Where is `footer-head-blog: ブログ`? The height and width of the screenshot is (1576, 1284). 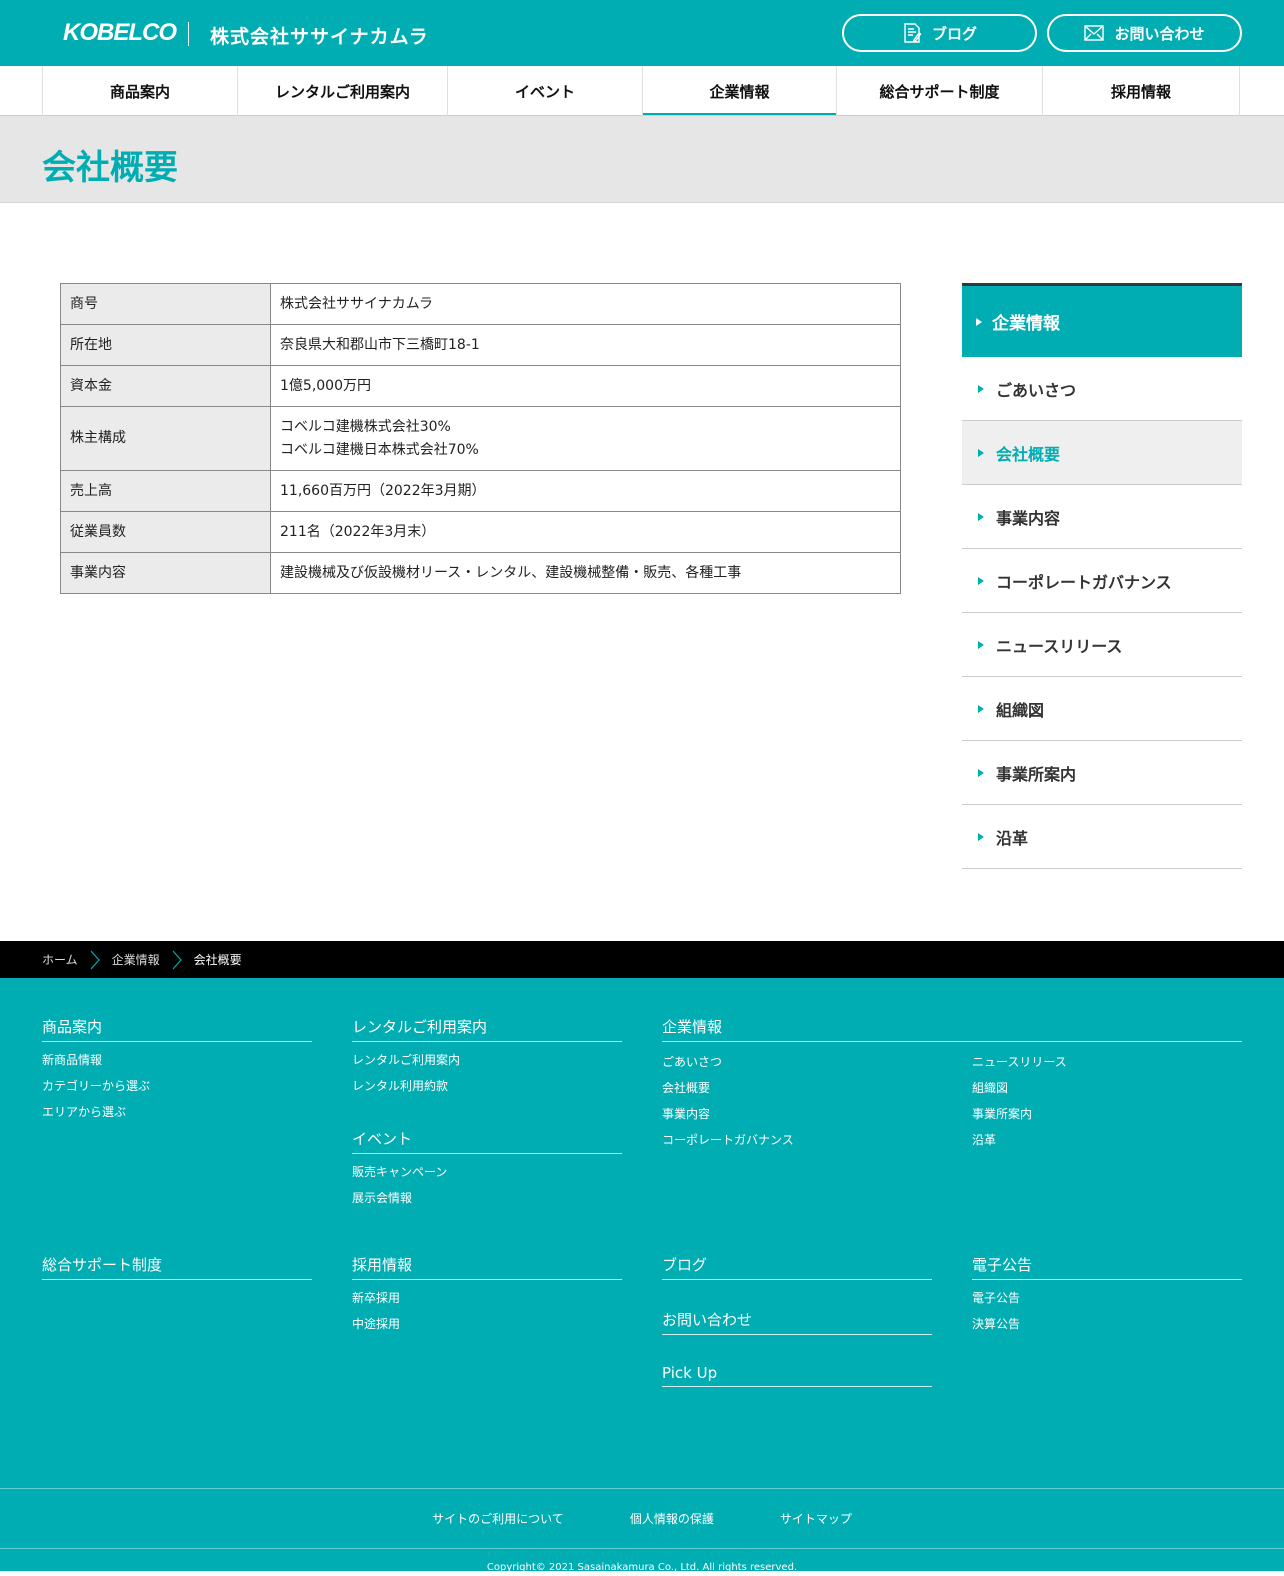 footer-head-blog: ブログ is located at coordinates (797, 1267).